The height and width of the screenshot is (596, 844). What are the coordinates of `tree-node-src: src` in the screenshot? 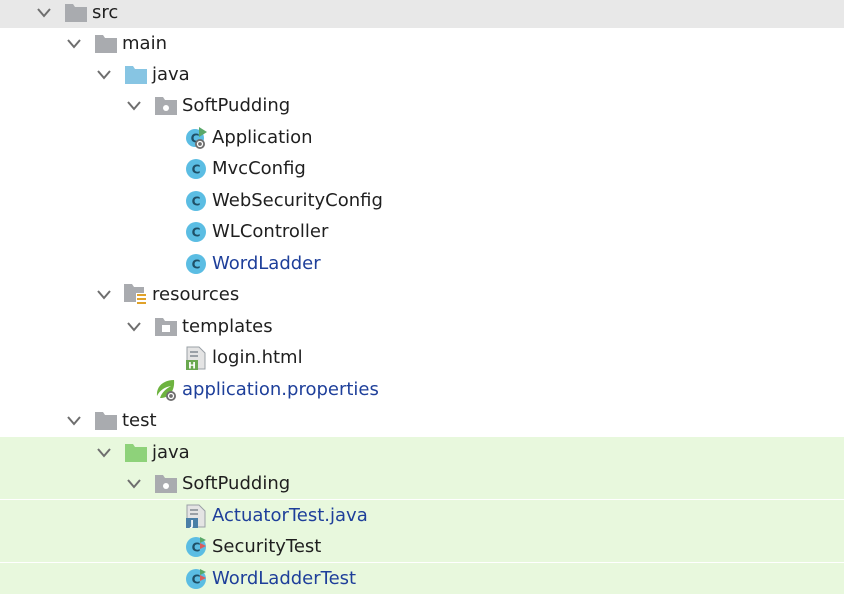 It's located at (422, 14).